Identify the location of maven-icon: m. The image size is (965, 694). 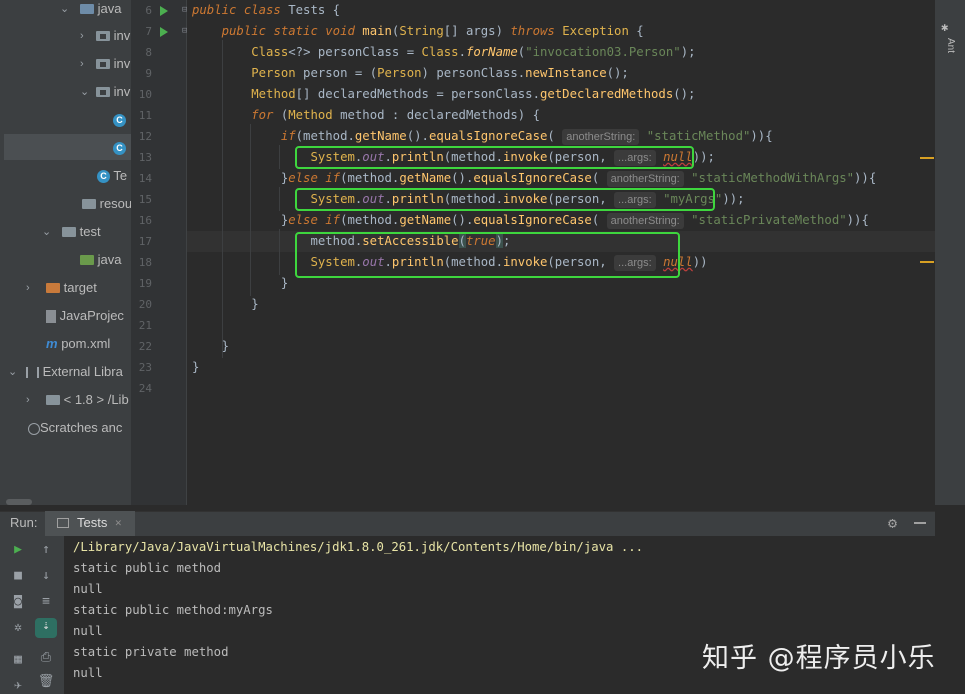
(52, 343).